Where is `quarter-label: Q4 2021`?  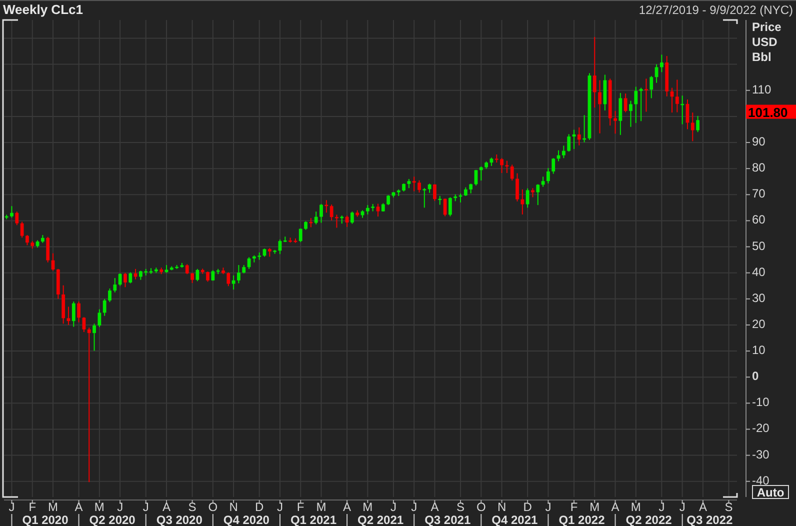 quarter-label: Q4 2021 is located at coordinates (515, 519).